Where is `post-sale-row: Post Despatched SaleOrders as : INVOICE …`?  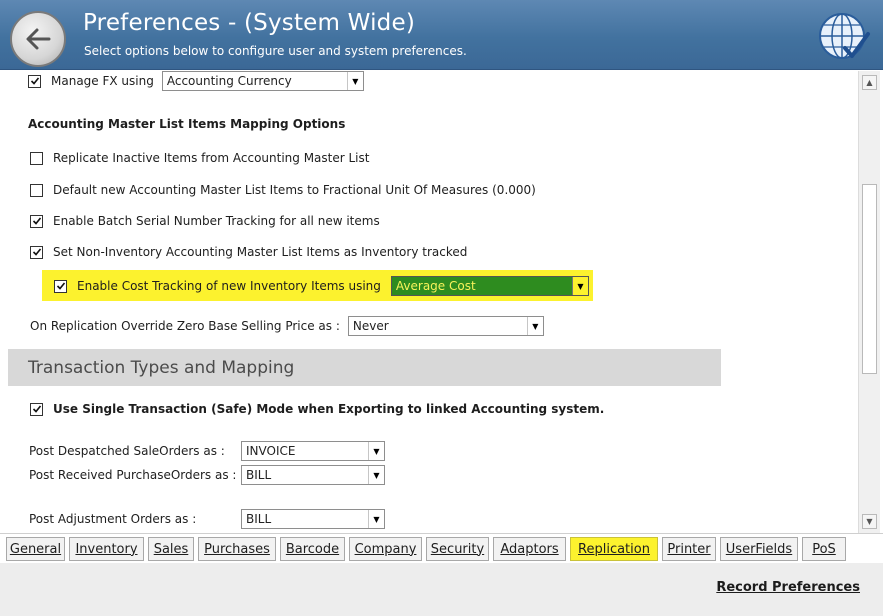 post-sale-row: Post Despatched SaleOrders as : INVOICE … is located at coordinates (207, 451).